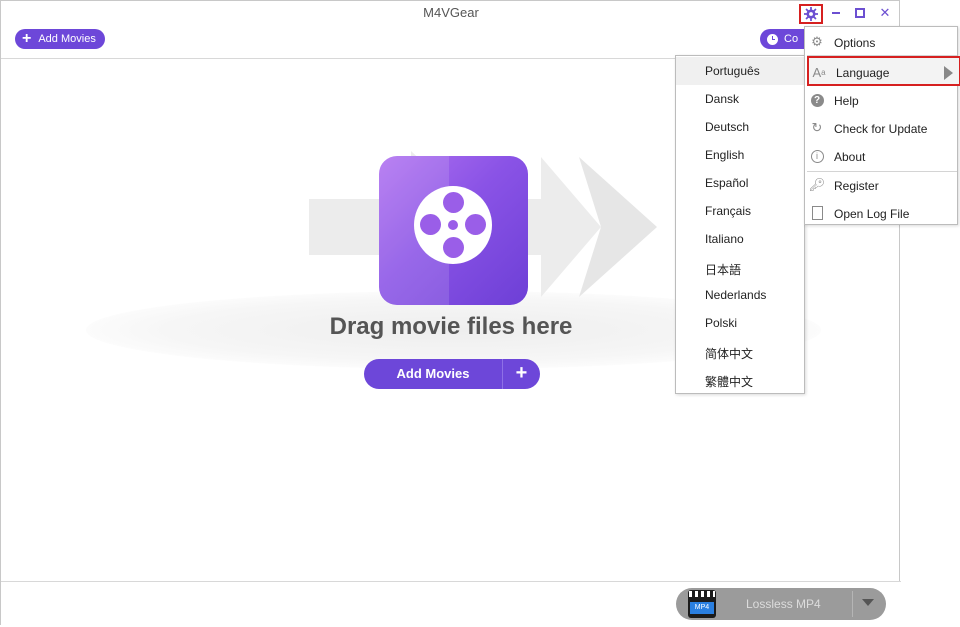 The image size is (960, 627). What do you see at coordinates (740, 239) in the screenshot?
I see `language-option: Italiano` at bounding box center [740, 239].